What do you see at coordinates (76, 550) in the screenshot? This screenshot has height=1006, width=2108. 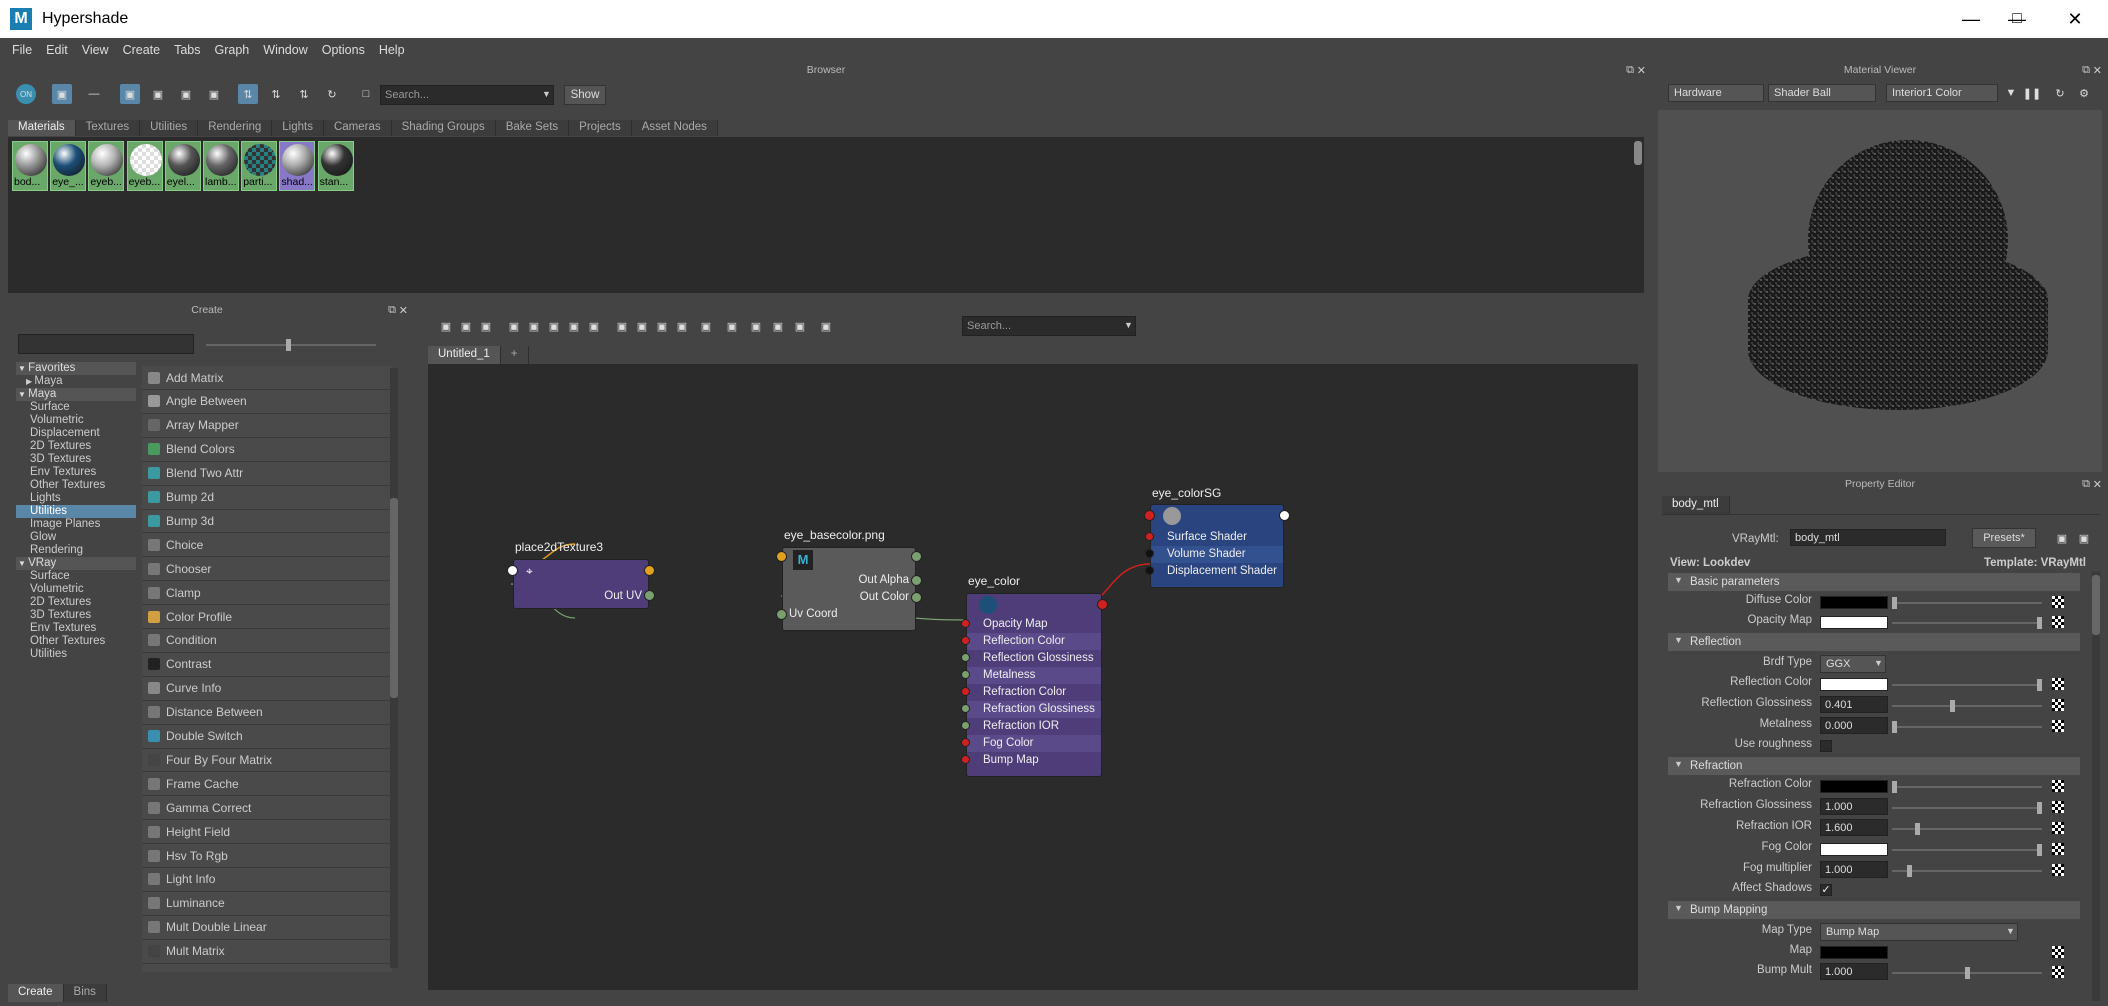 I see `tree-item: Rendering` at bounding box center [76, 550].